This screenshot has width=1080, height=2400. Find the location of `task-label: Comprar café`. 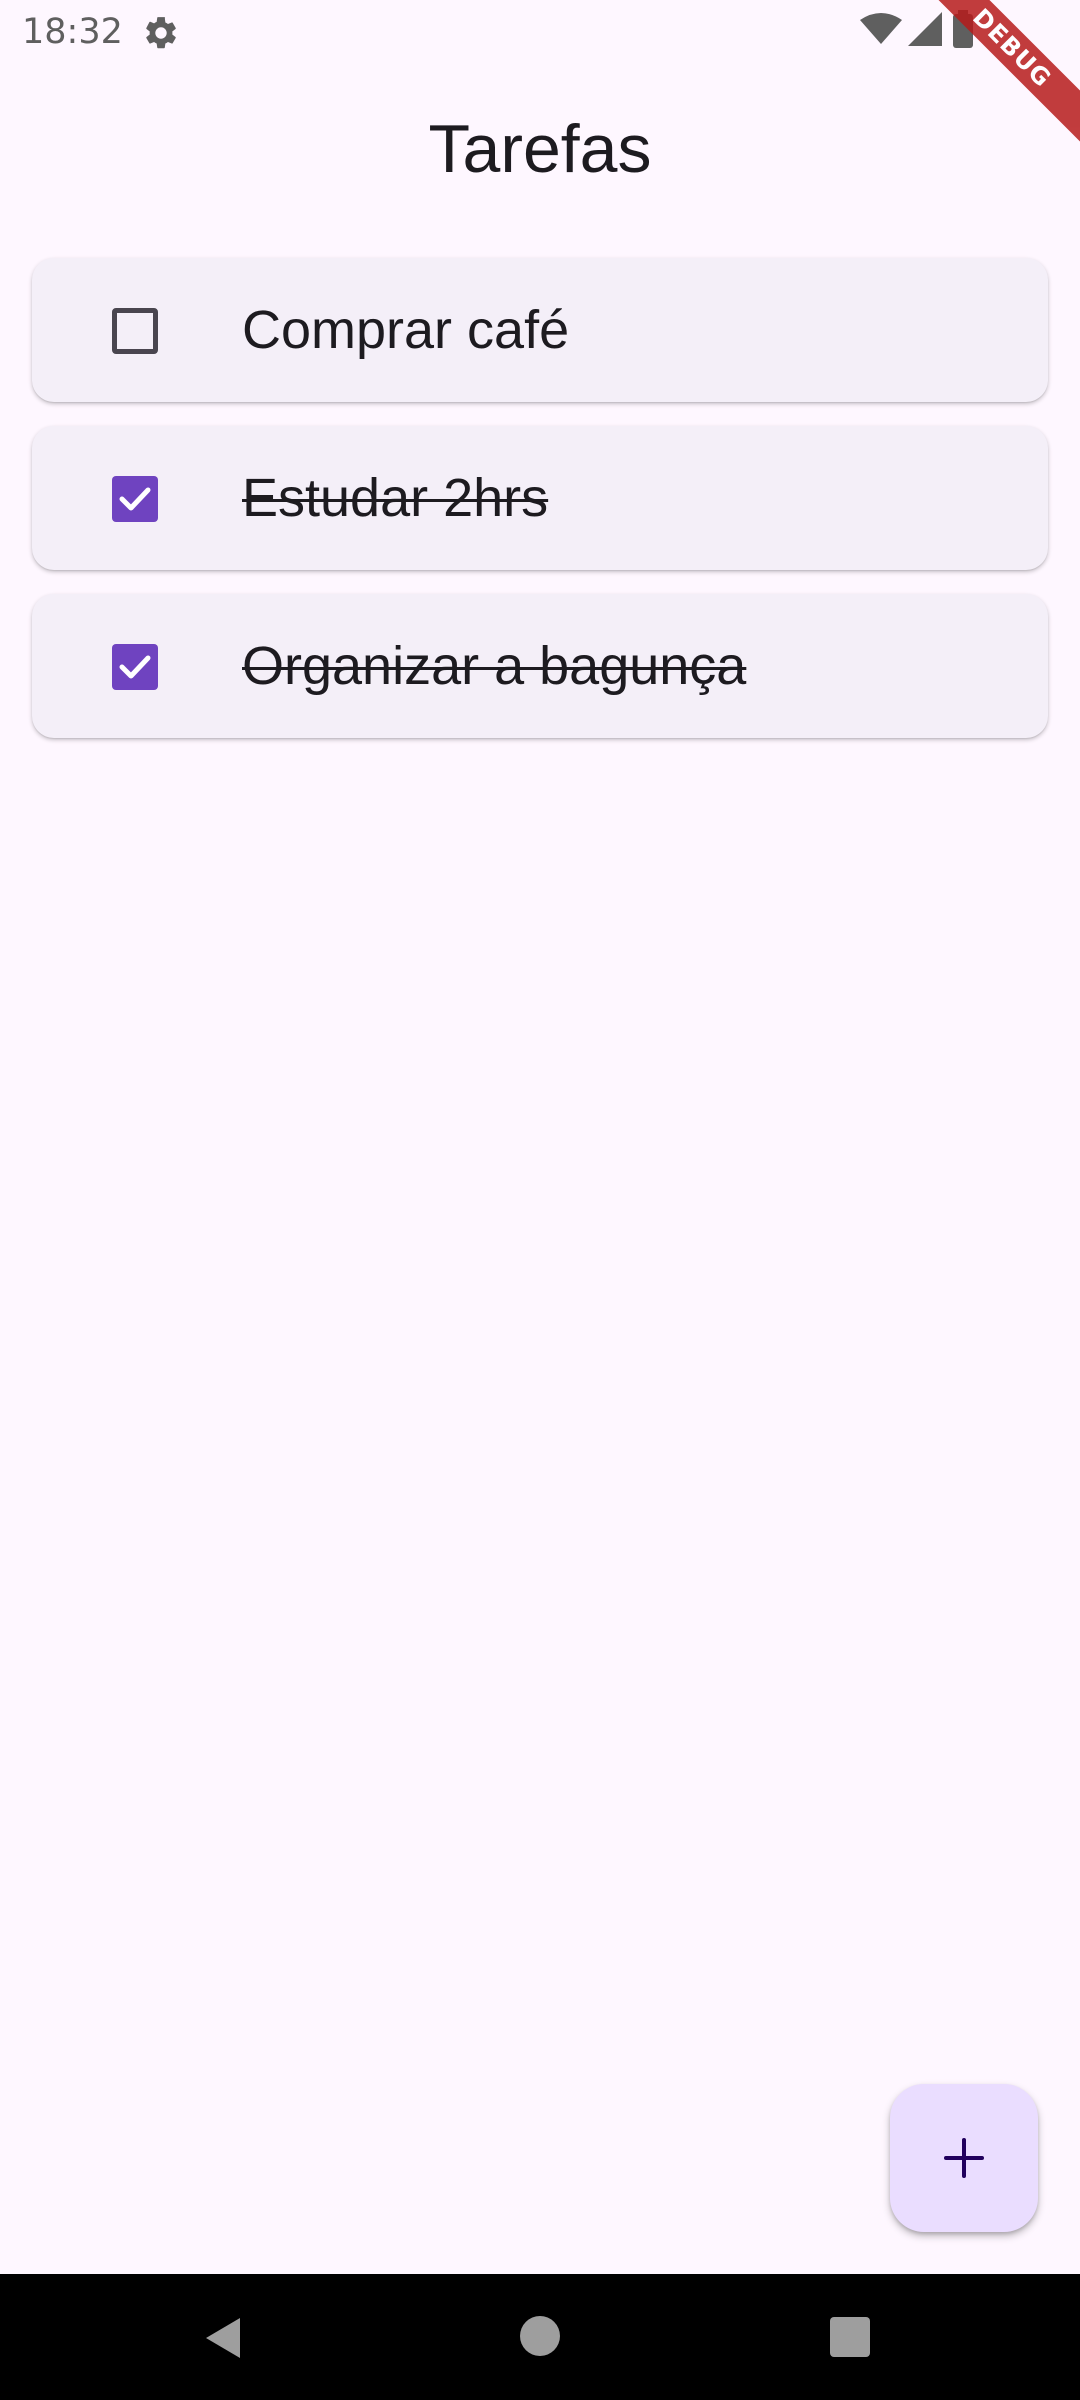

task-label: Comprar café is located at coordinates (406, 330).